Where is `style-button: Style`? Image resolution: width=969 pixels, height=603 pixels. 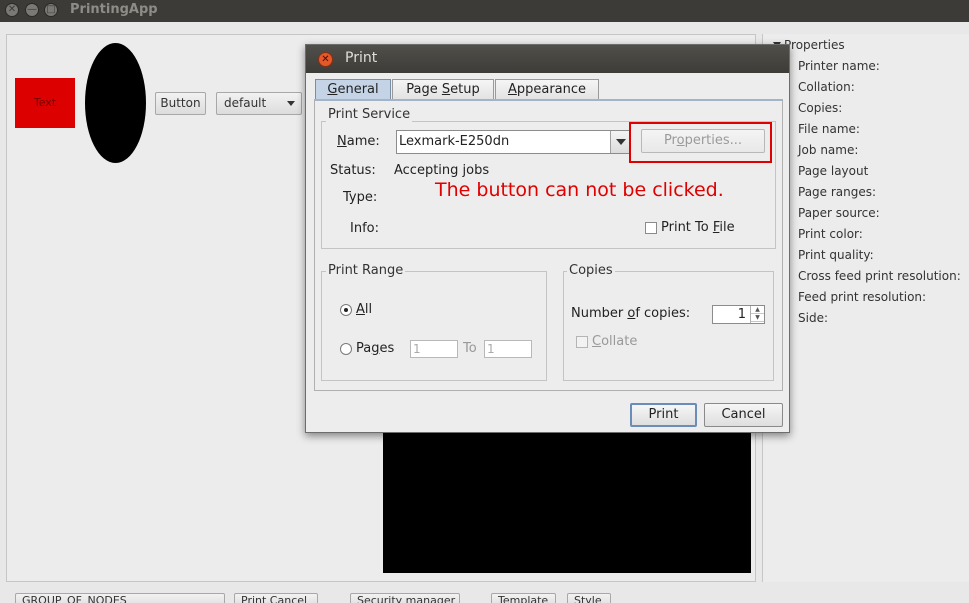
style-button: Style is located at coordinates (589, 598).